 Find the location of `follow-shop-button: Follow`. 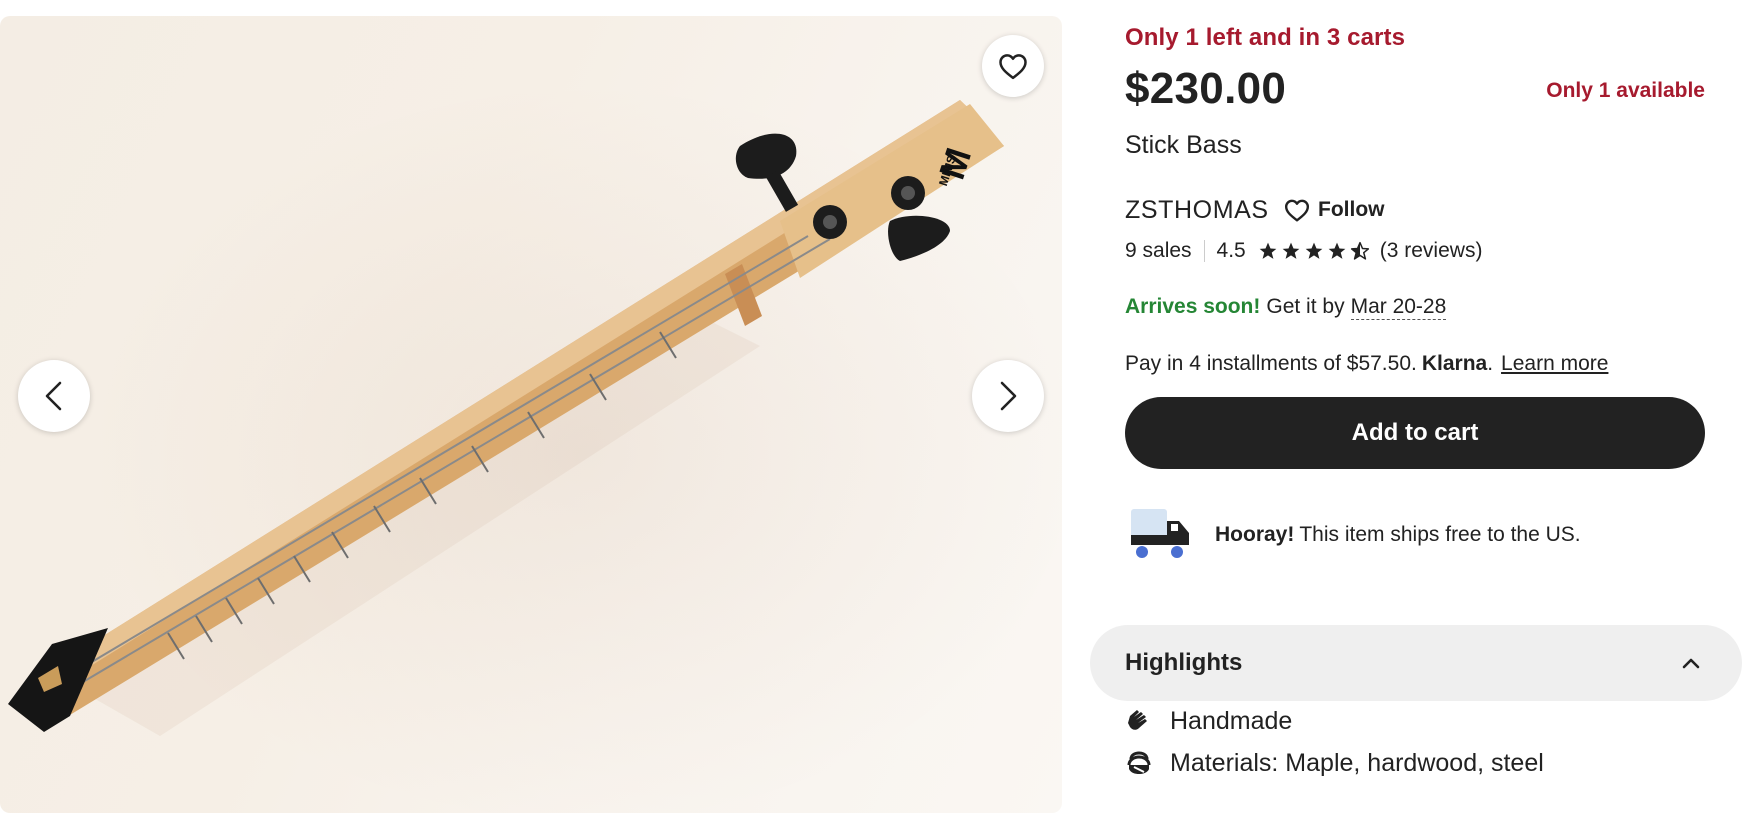

follow-shop-button: Follow is located at coordinates (1335, 210).